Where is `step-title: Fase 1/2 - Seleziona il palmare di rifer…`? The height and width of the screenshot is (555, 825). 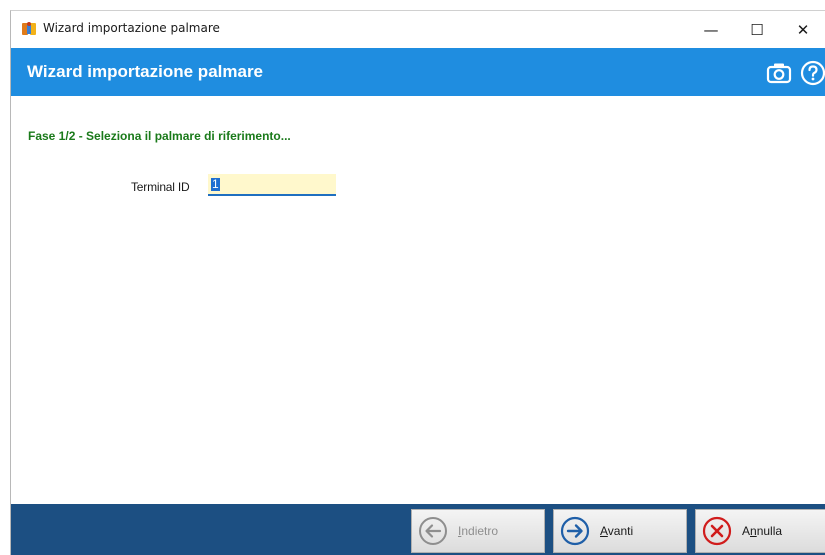
step-title: Fase 1/2 - Seleziona il palmare di rifer… is located at coordinates (159, 136).